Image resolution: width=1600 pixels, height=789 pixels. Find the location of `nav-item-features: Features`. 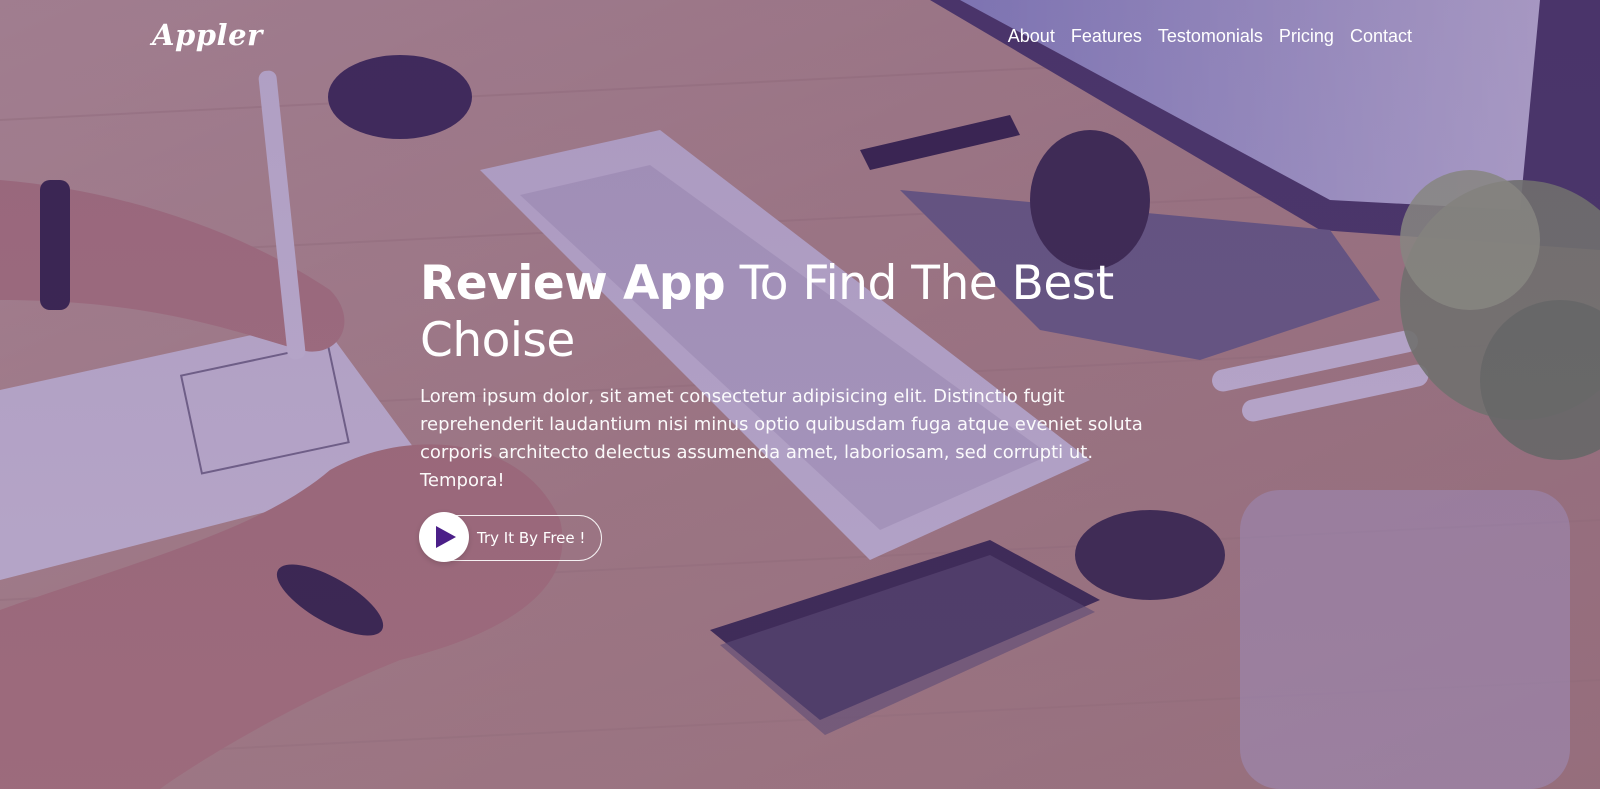

nav-item-features: Features is located at coordinates (1106, 36).